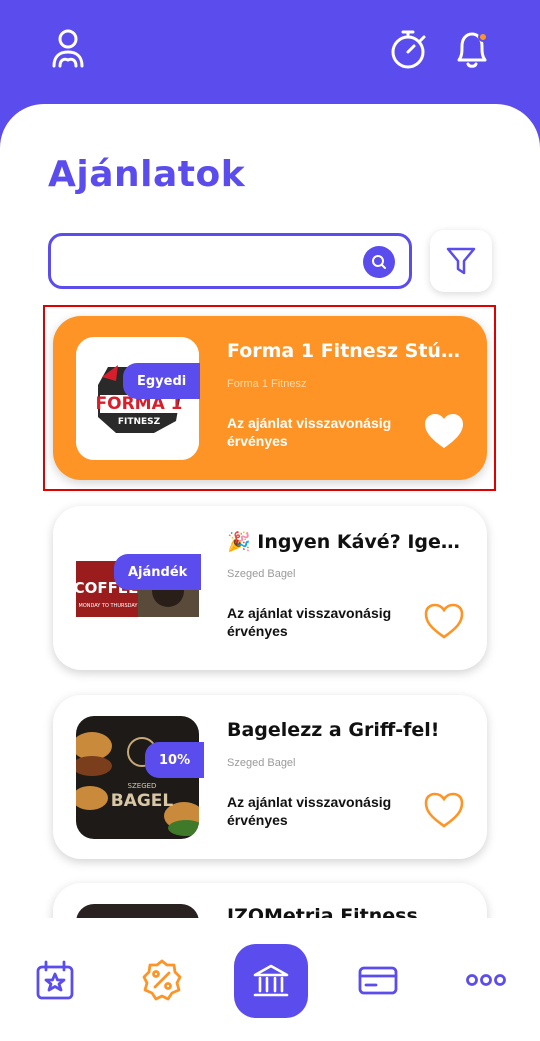  I want to click on card-icon, so click(378, 980).